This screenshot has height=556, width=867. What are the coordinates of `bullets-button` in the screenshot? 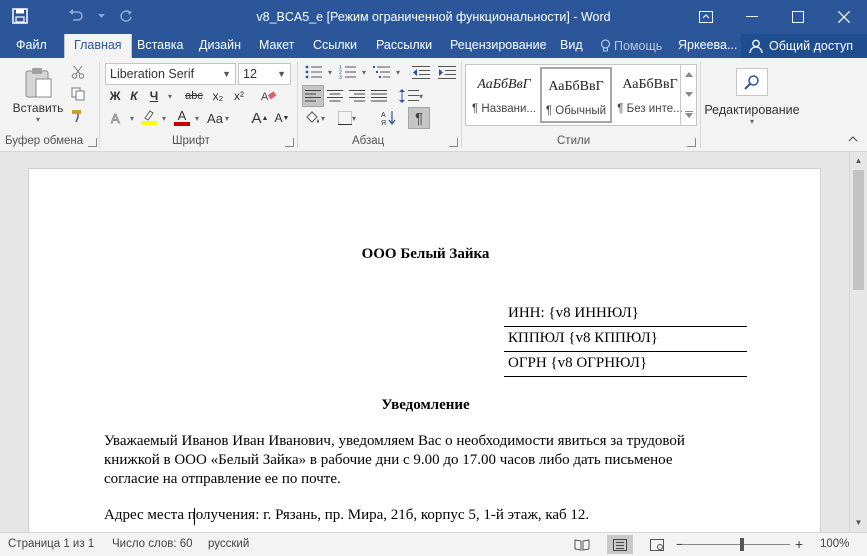 It's located at (314, 72).